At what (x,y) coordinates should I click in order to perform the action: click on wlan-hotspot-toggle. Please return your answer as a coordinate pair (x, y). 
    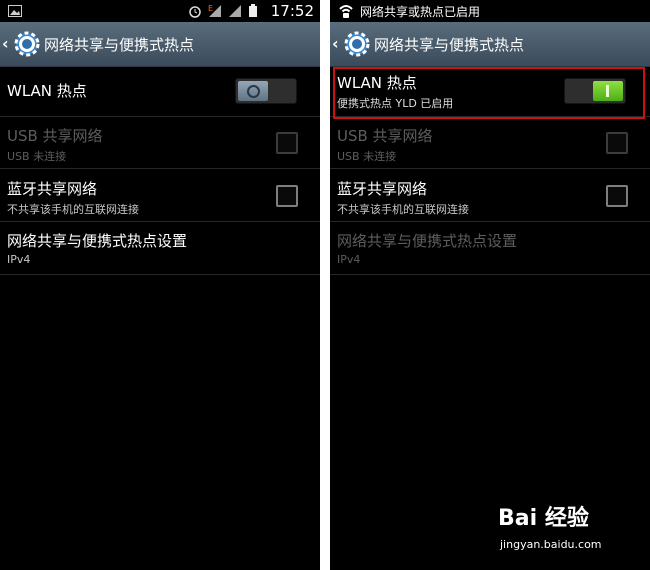
    Looking at the image, I should click on (266, 91).